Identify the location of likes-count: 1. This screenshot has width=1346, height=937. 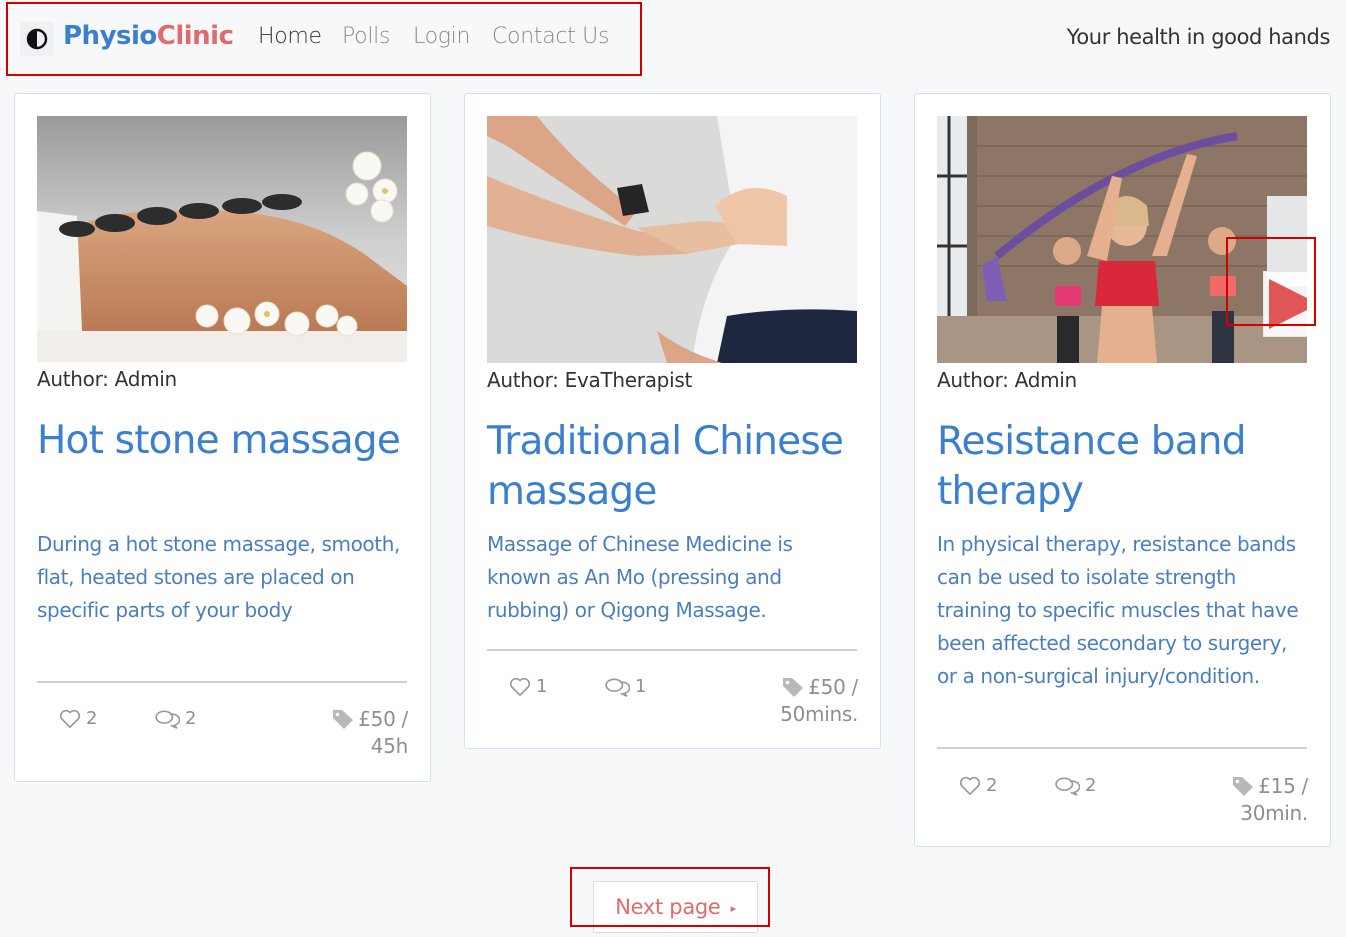
(542, 686).